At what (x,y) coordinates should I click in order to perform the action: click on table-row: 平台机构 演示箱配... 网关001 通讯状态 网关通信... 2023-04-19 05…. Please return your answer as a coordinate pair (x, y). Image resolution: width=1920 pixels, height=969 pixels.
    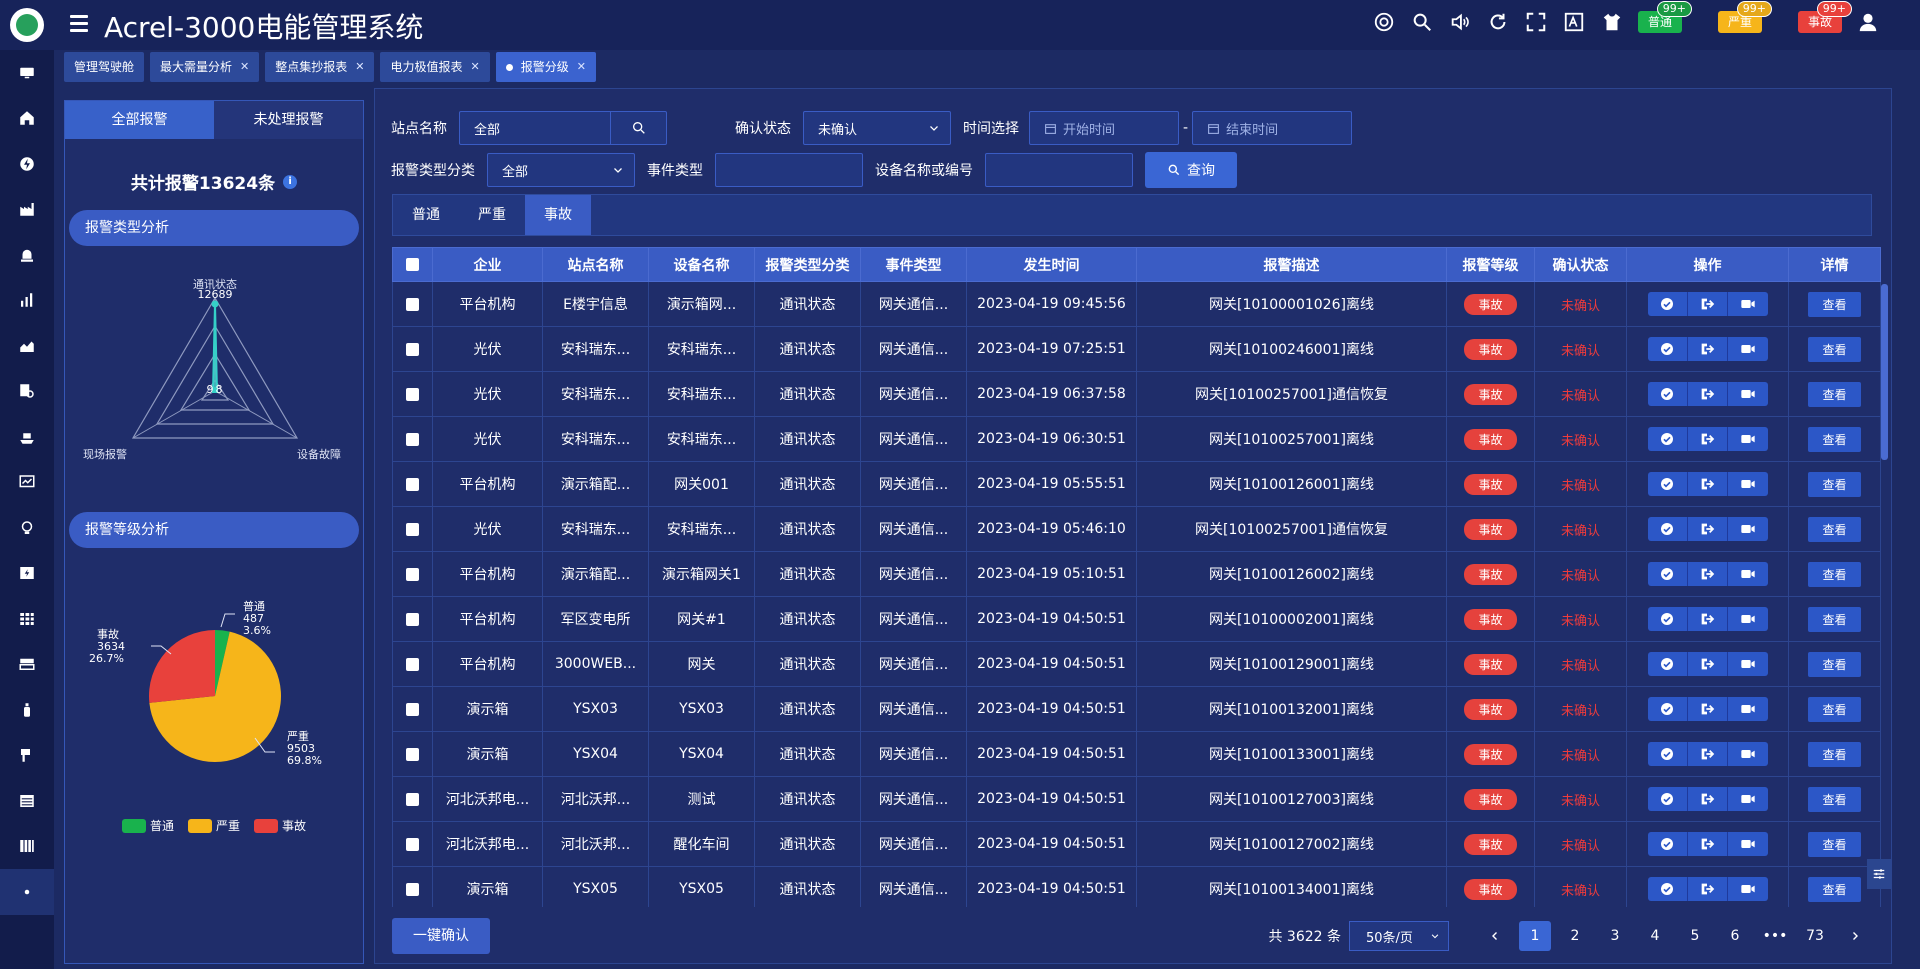
    Looking at the image, I should click on (1136, 484).